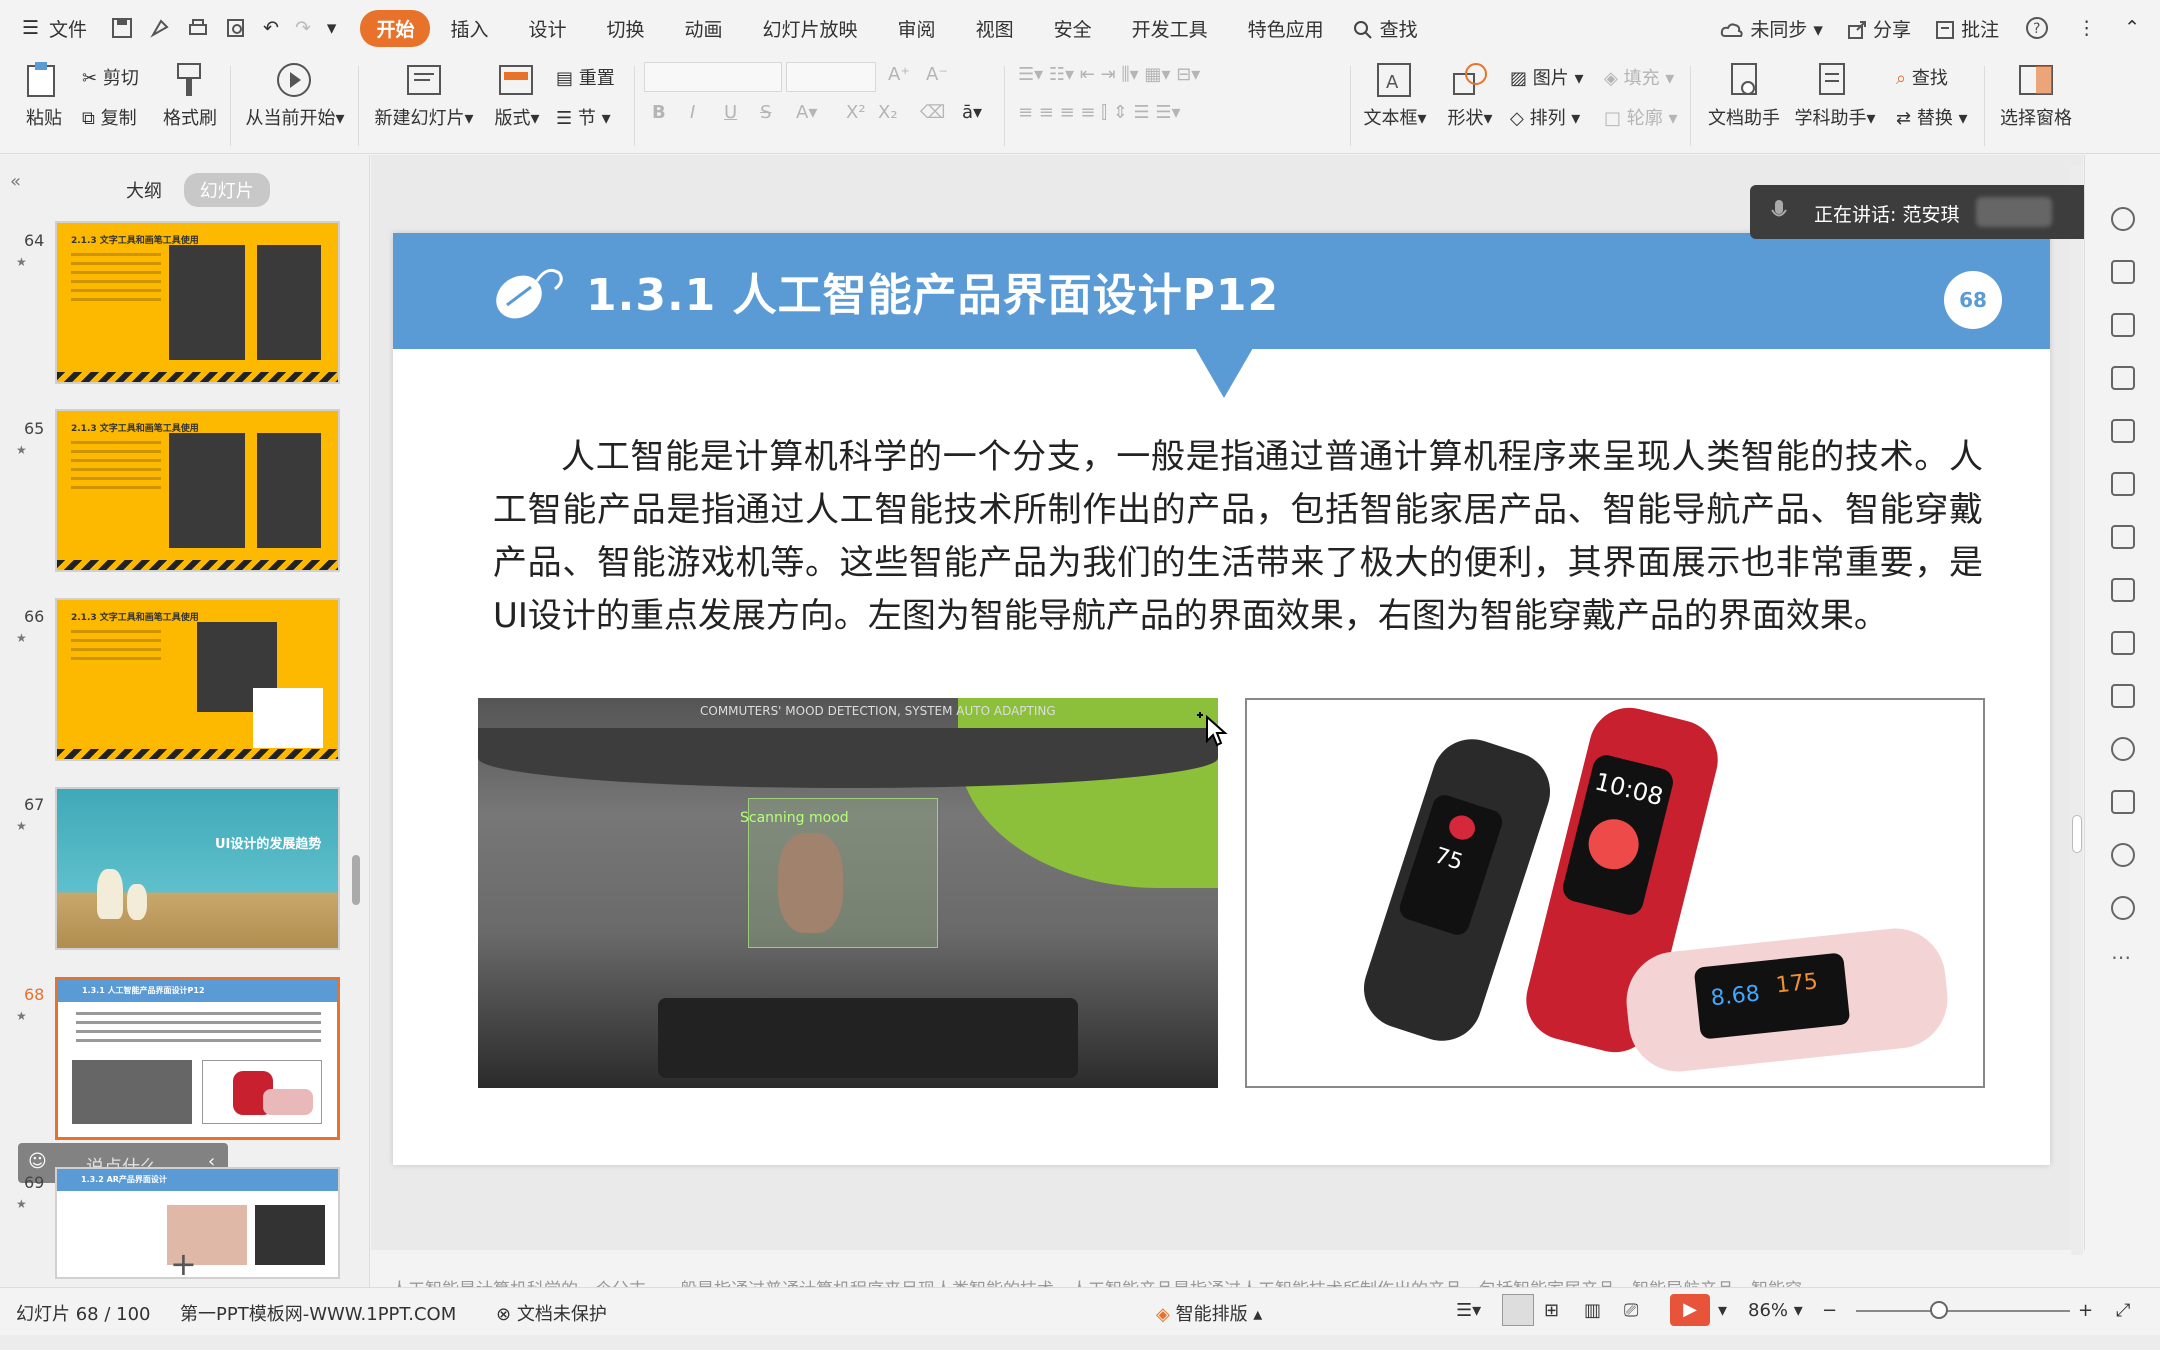 Image resolution: width=2160 pixels, height=1350 pixels. I want to click on doc-assistant-button: 文档助手, so click(1744, 95).